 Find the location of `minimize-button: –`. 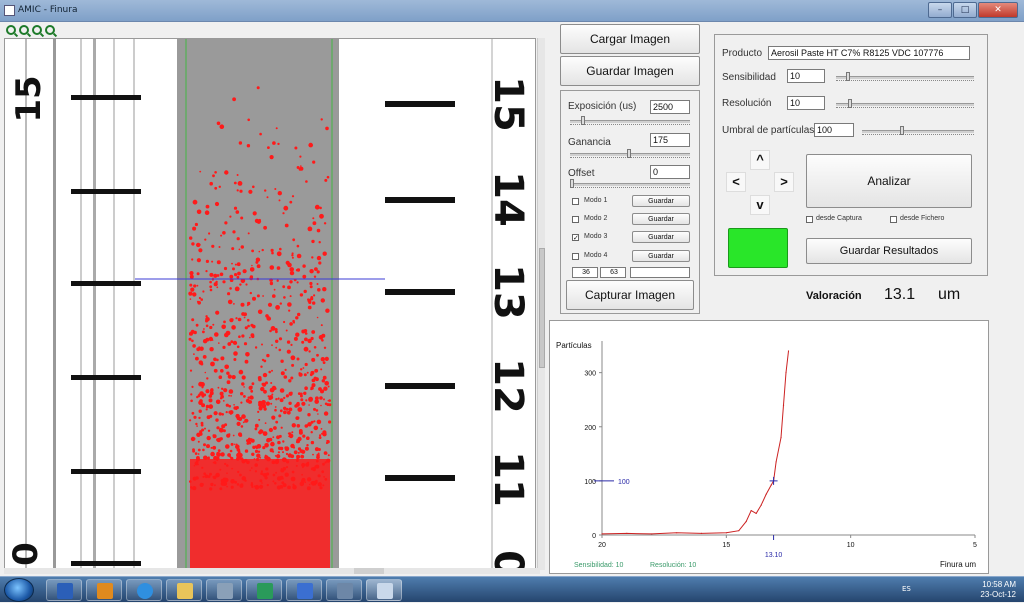

minimize-button: – is located at coordinates (940, 10).